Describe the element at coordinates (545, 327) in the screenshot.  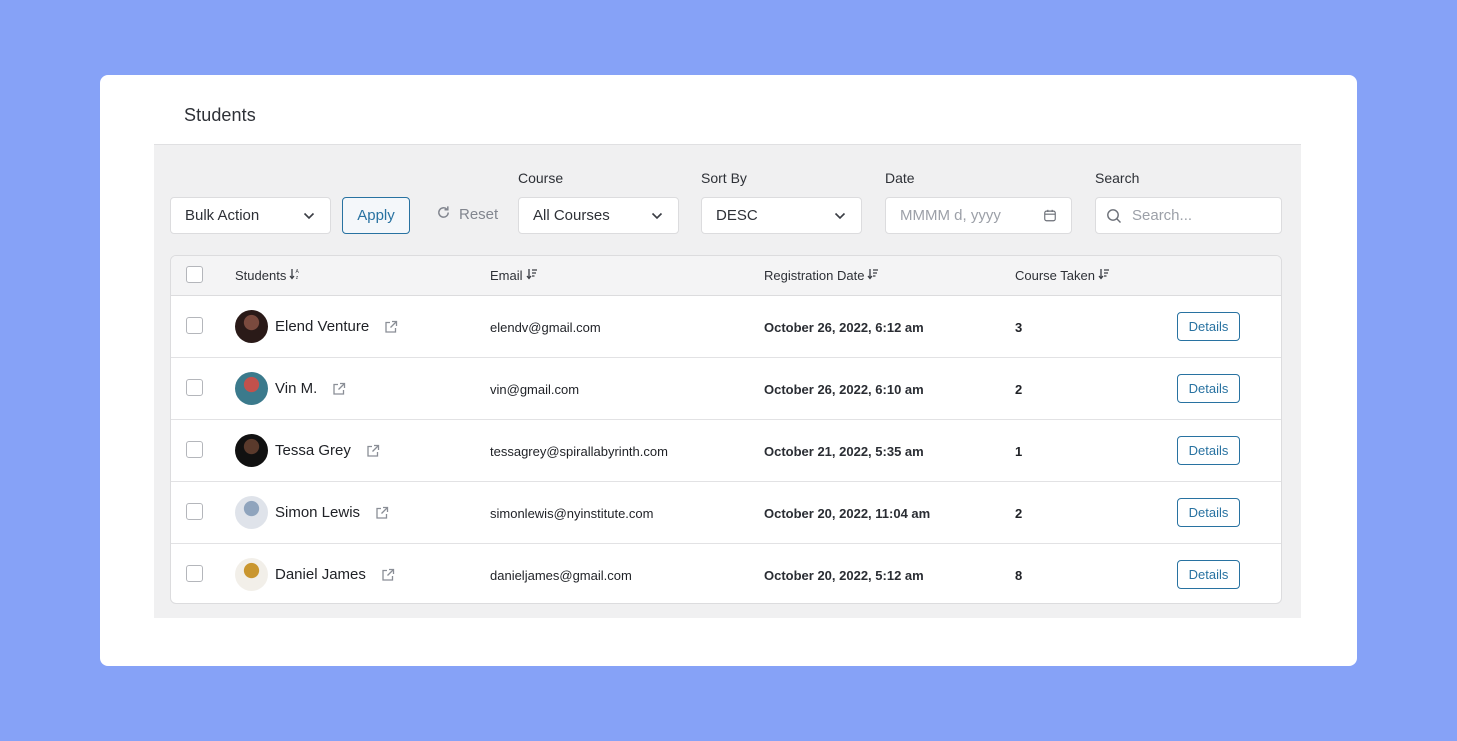
I see `student-email: elendv@gmail.com` at that location.